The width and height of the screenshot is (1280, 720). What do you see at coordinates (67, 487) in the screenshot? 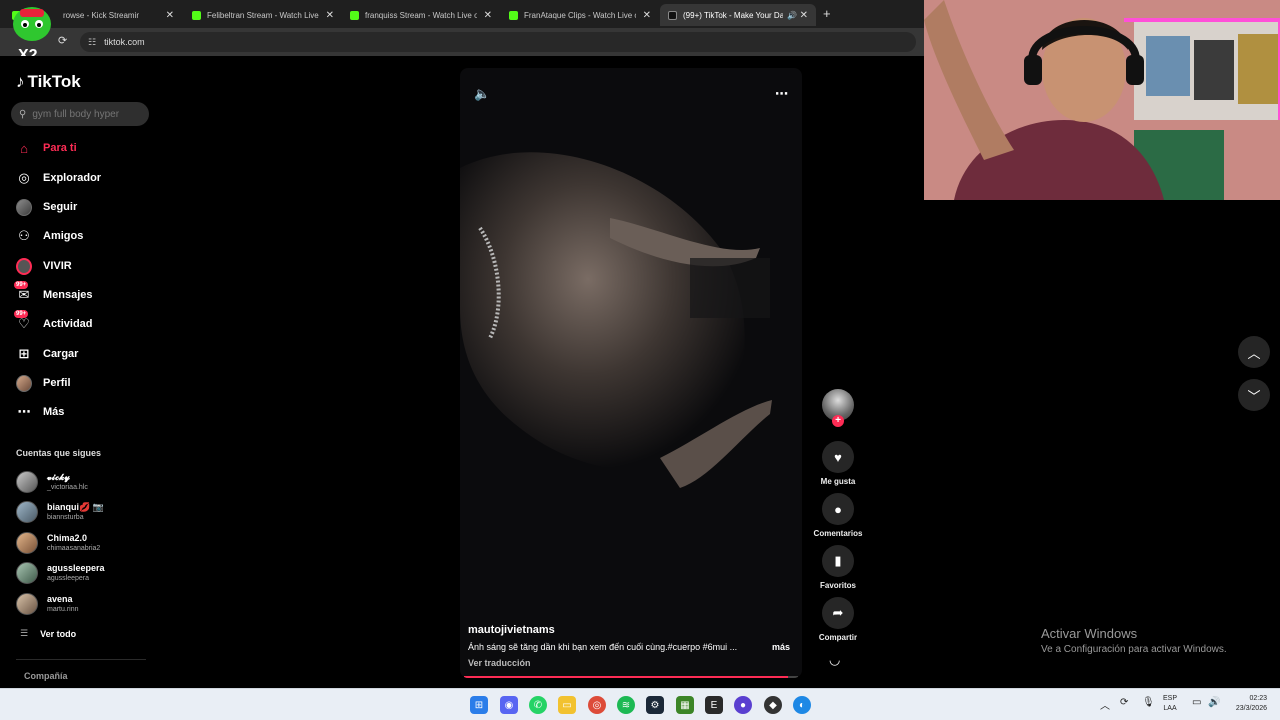
I see `account-username: _victoriaa.hlc` at bounding box center [67, 487].